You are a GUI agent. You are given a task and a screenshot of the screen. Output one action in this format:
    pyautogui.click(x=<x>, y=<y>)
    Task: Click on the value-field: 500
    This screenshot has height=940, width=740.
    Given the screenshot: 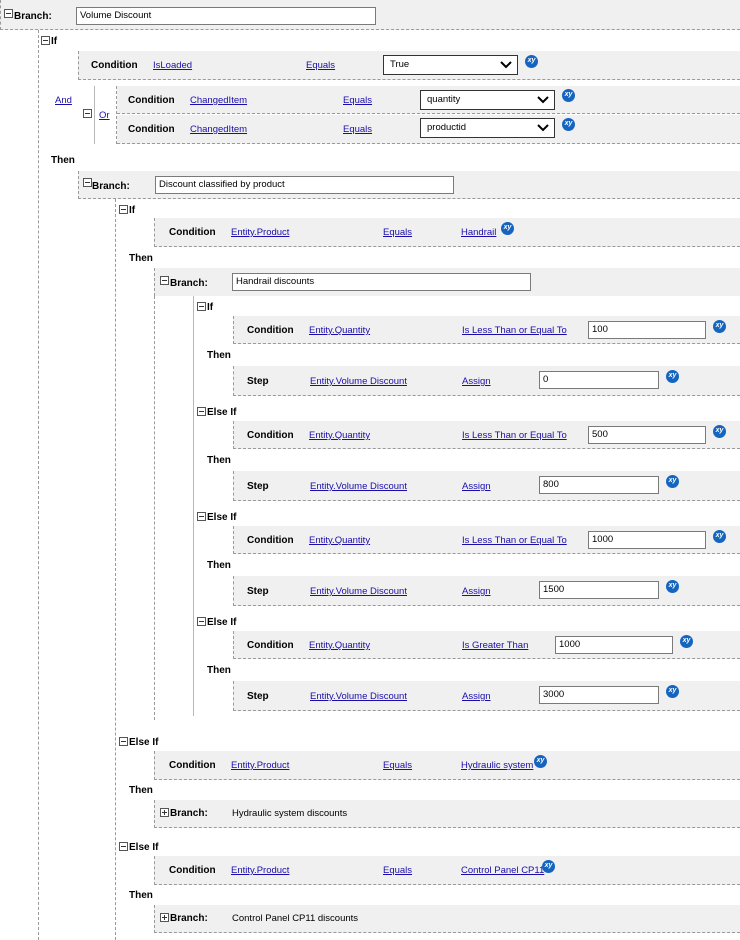 What is the action you would take?
    pyautogui.click(x=647, y=435)
    